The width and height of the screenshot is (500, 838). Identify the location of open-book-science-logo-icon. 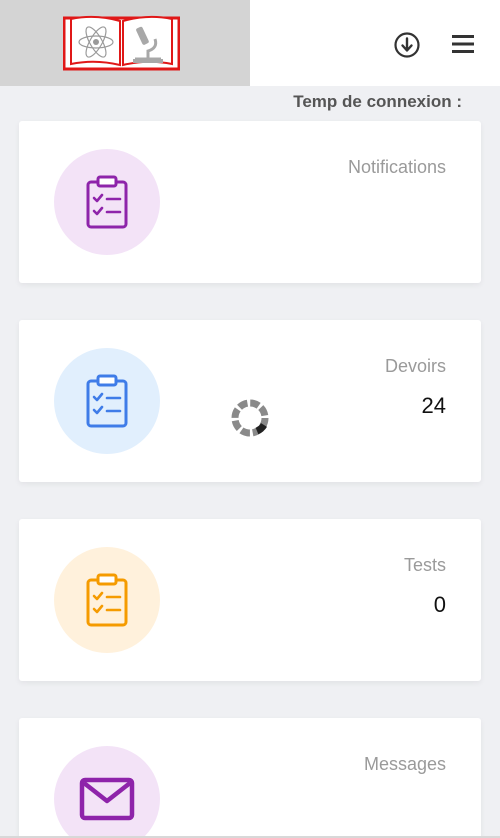
(121, 43).